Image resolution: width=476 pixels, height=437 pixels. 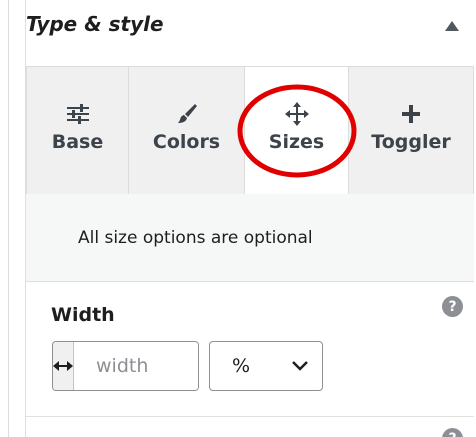 What do you see at coordinates (300, 366) in the screenshot?
I see `chevron-down-icon` at bounding box center [300, 366].